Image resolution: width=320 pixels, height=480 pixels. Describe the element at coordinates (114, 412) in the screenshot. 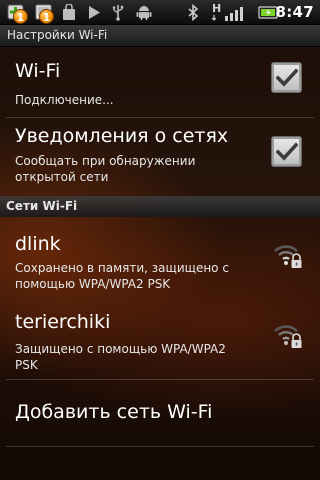

I see `add-network-label: Добавить сеть Wi-Fi` at that location.